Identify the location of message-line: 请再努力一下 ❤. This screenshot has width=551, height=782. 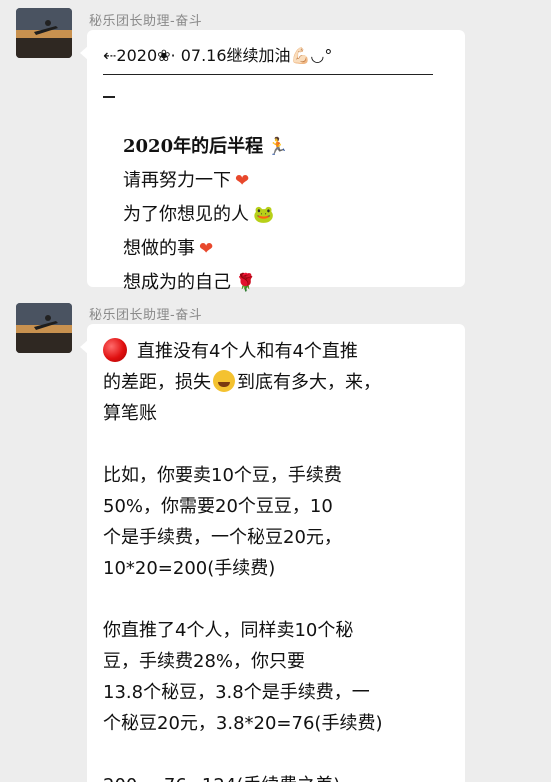
(205, 181).